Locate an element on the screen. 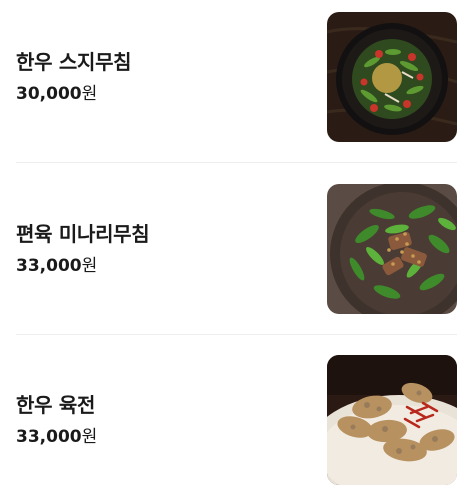 The height and width of the screenshot is (502, 465). beef-tendon-salad-photo is located at coordinates (392, 77).